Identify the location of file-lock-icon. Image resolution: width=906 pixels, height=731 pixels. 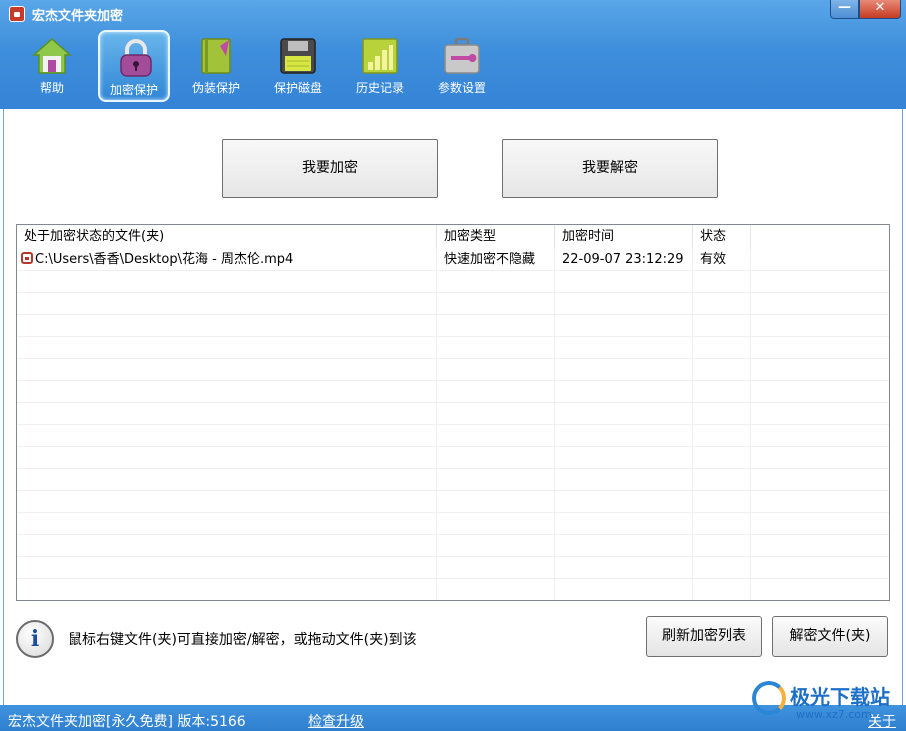
(27, 258).